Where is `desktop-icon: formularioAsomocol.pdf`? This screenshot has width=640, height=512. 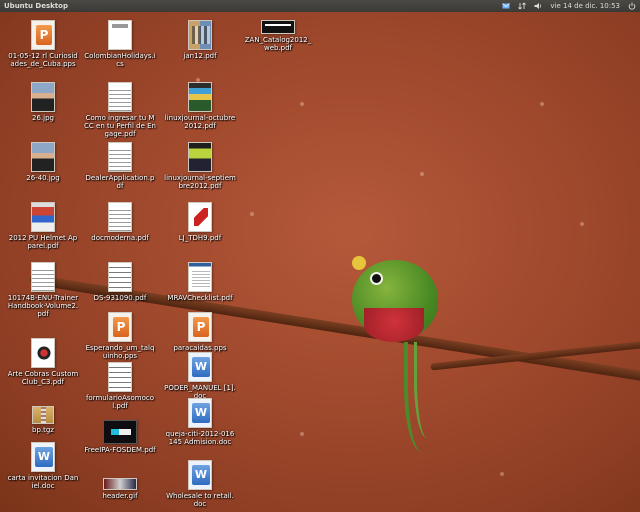 desktop-icon: formularioAsomocol.pdf is located at coordinates (120, 386).